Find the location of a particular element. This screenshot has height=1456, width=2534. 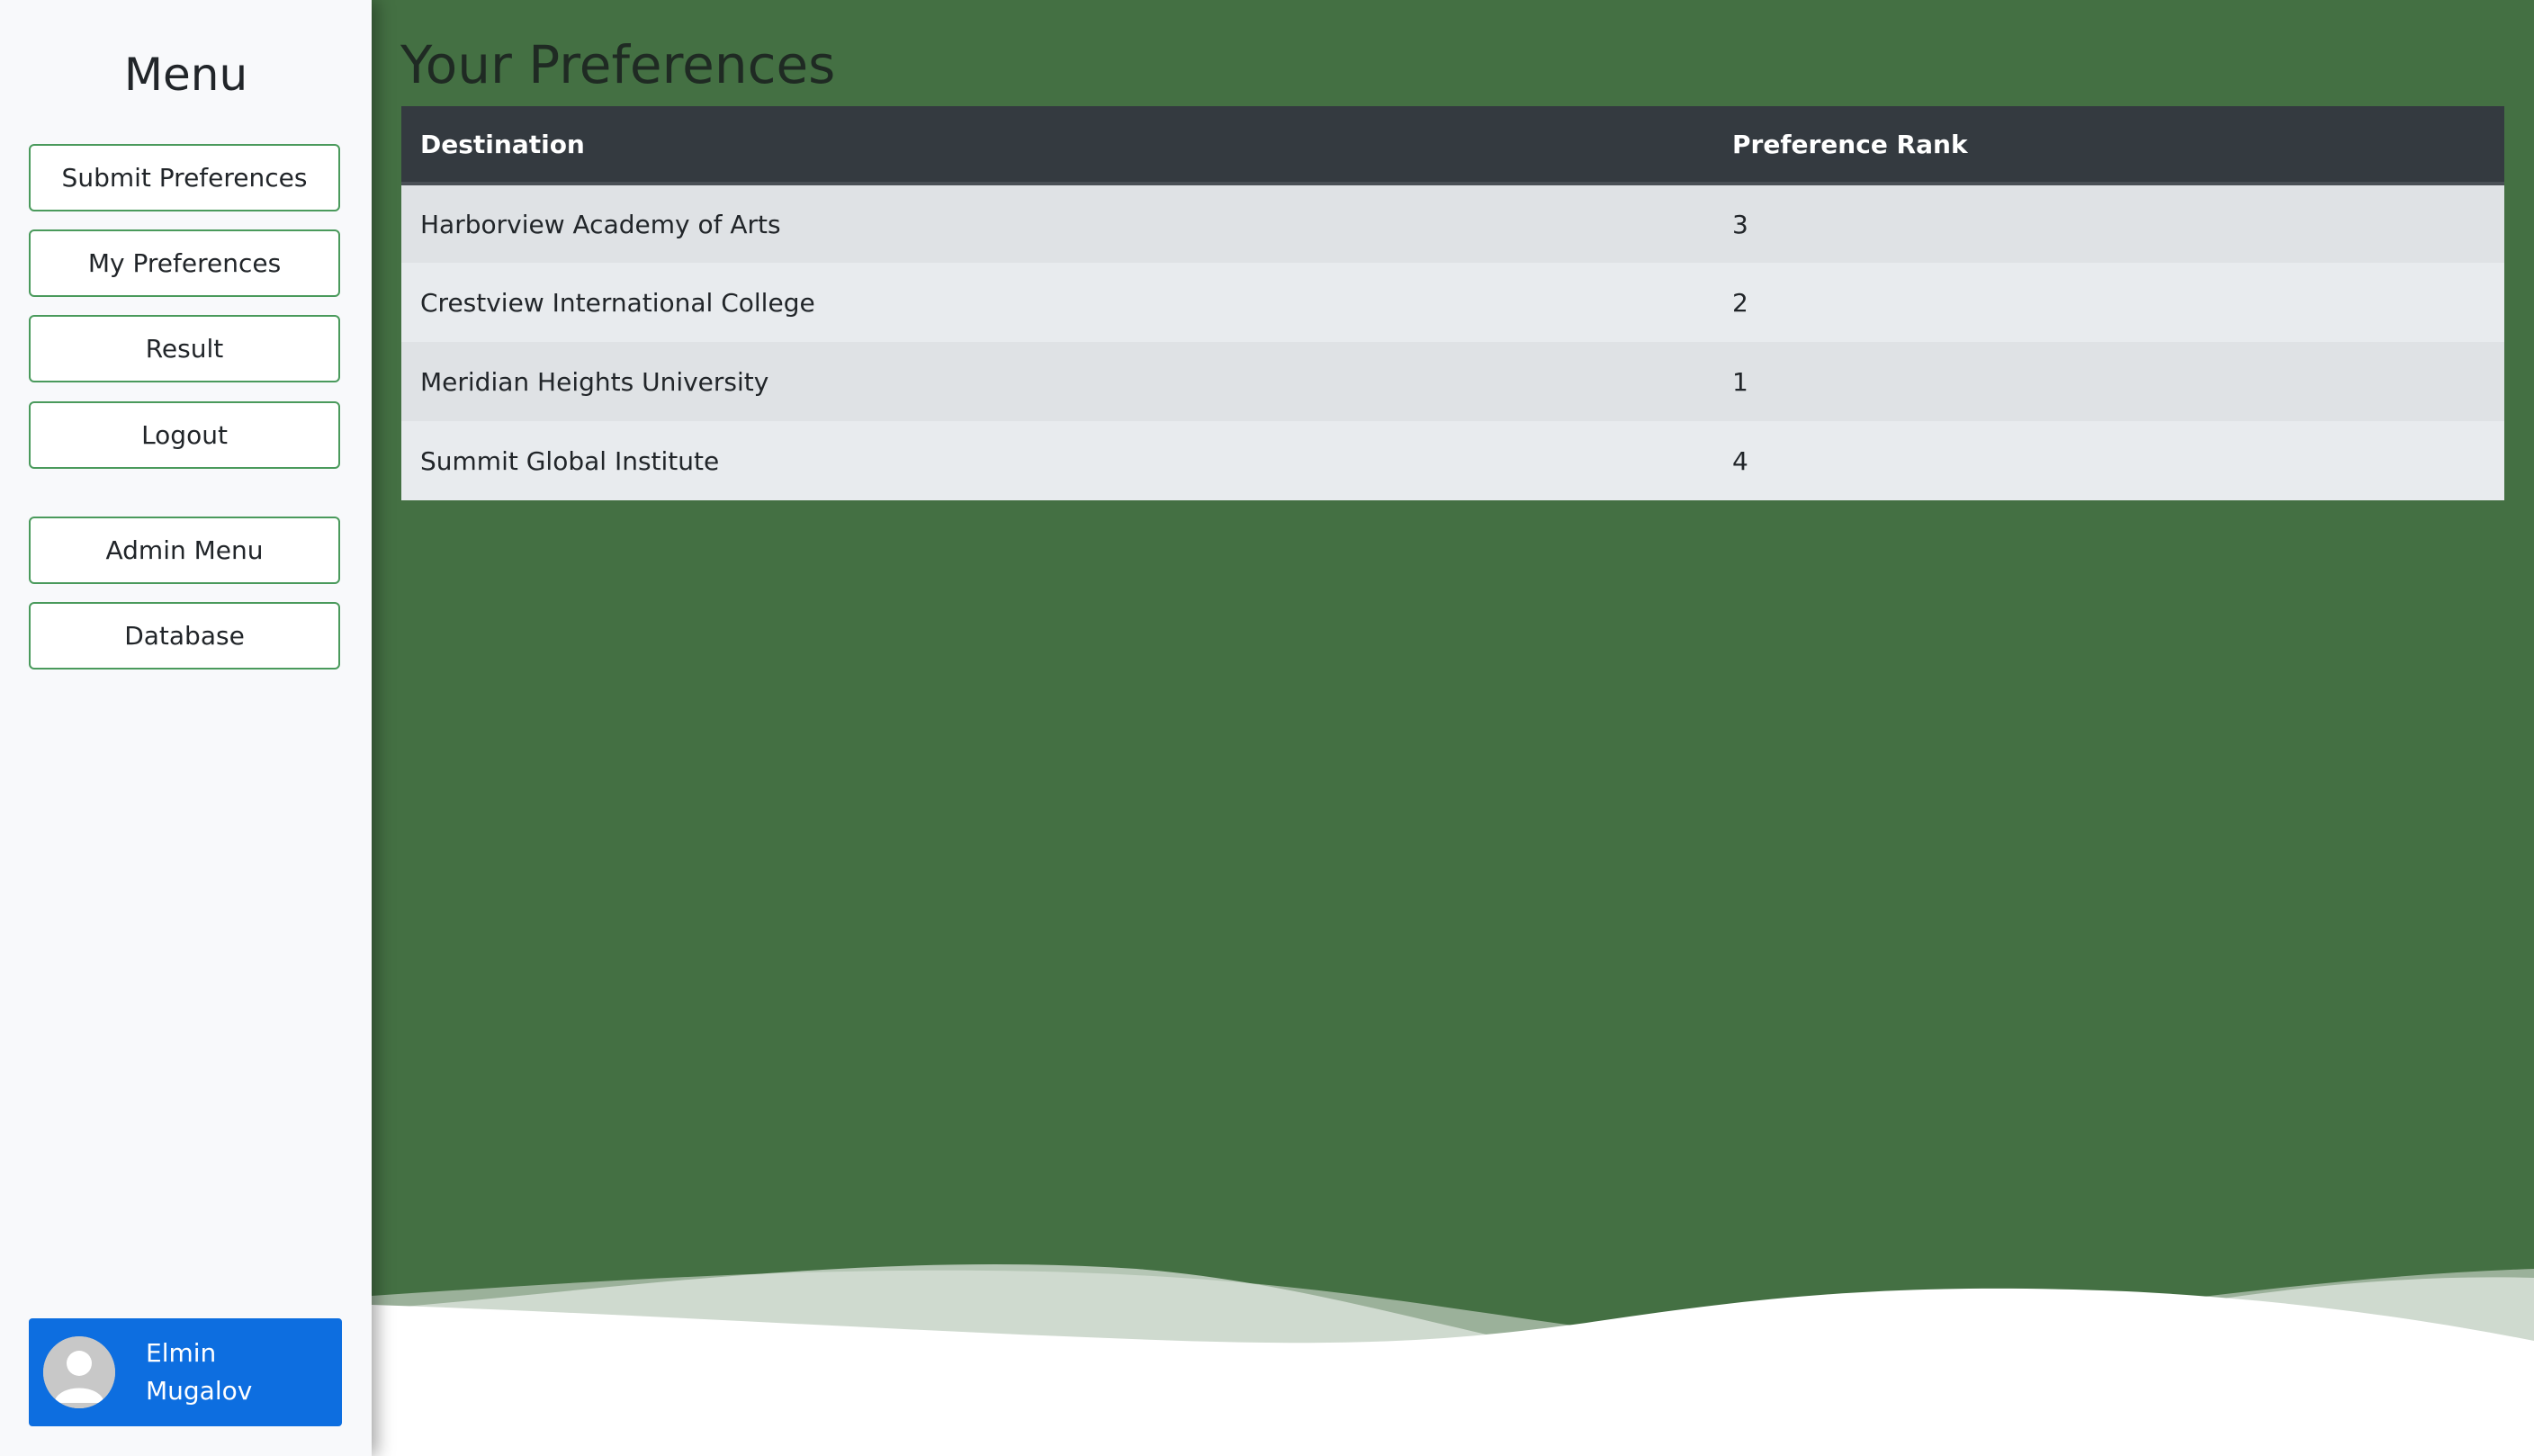

destination-cell: Summit Global Institute is located at coordinates (570, 460).